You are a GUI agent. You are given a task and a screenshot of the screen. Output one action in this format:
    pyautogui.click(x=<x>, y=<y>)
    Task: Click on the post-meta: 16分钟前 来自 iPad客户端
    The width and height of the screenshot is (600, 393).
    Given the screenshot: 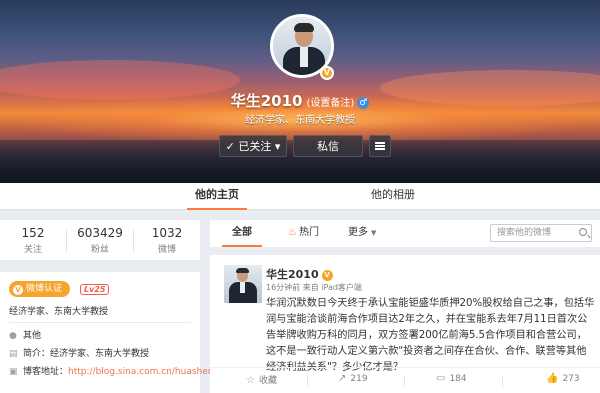 What is the action you would take?
    pyautogui.click(x=314, y=287)
    